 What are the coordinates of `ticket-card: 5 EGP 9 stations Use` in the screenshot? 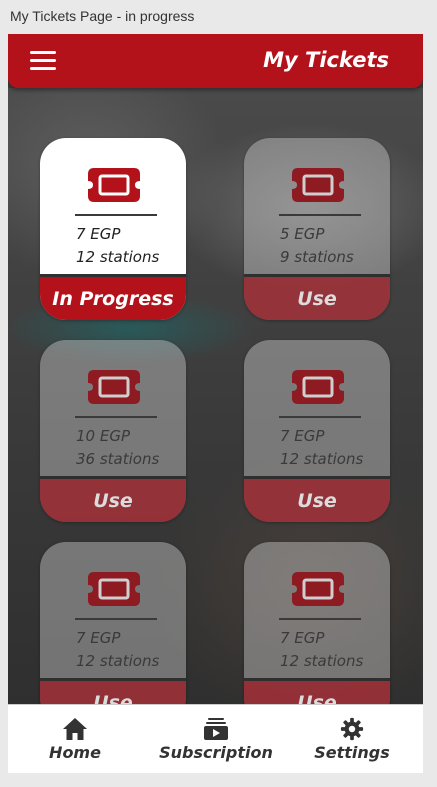 It's located at (317, 229).